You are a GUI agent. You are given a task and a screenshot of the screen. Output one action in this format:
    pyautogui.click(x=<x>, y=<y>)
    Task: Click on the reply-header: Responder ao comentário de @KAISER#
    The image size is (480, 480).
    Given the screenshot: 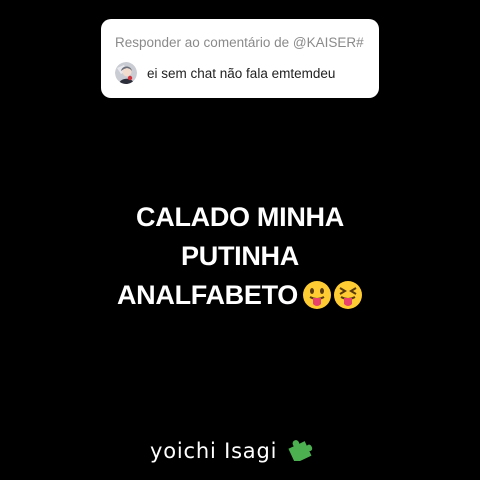 What is the action you would take?
    pyautogui.click(x=239, y=42)
    